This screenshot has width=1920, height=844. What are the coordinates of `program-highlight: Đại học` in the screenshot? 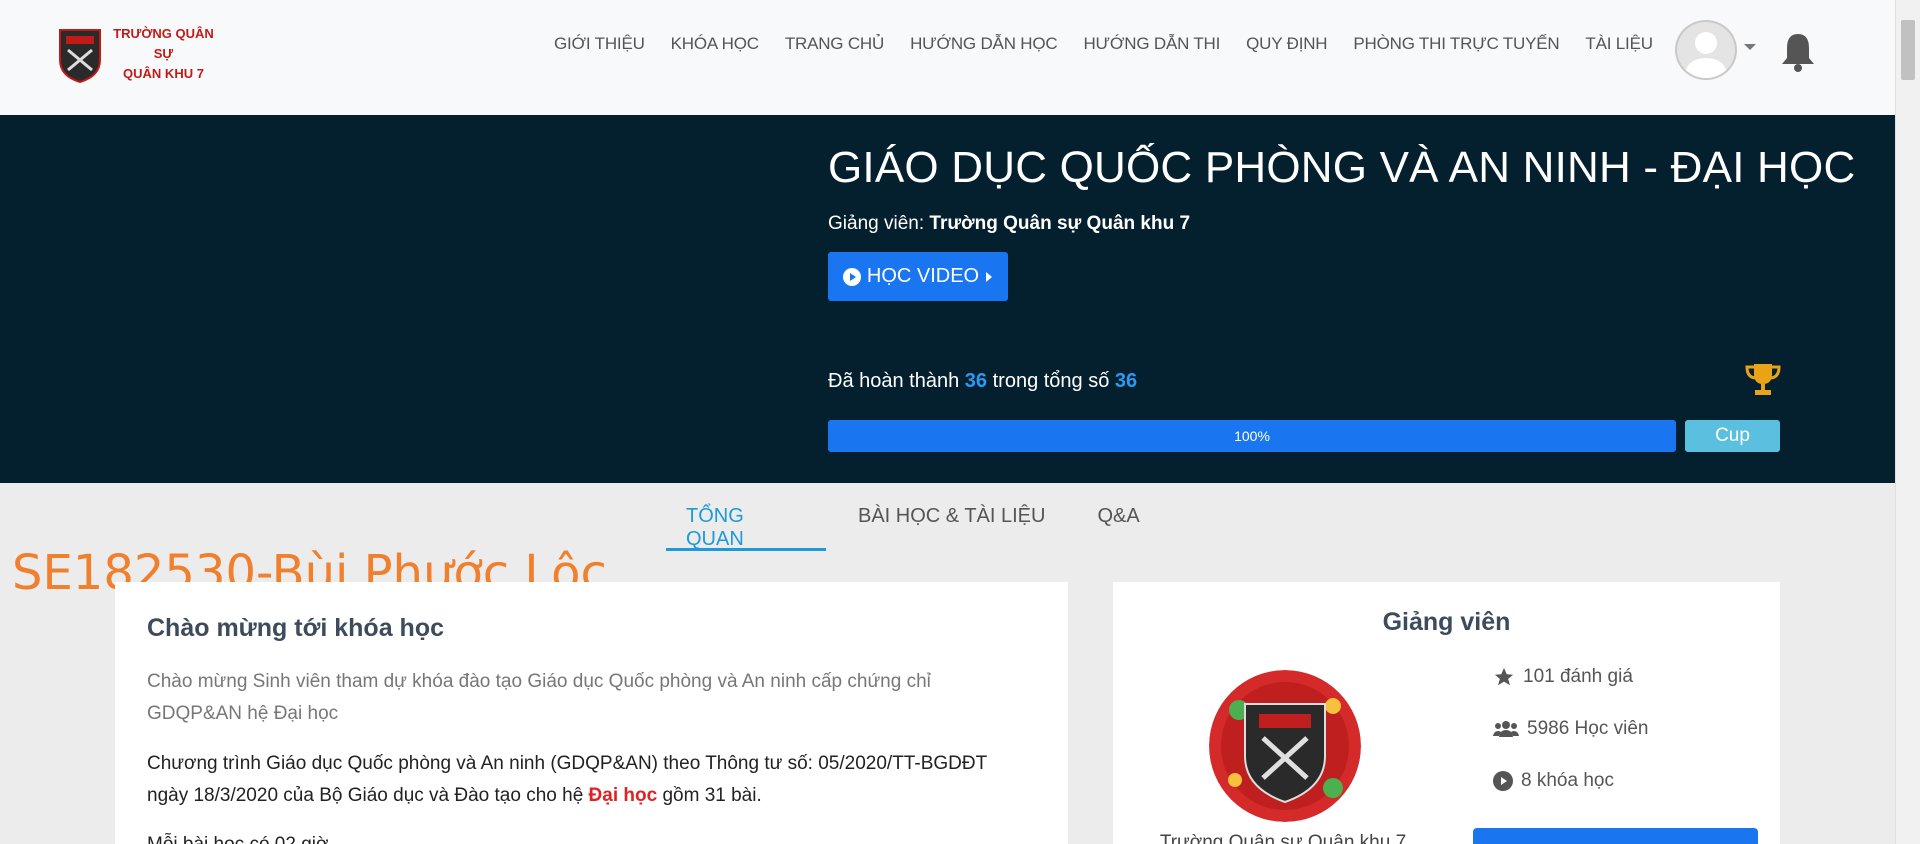 It's located at (623, 795).